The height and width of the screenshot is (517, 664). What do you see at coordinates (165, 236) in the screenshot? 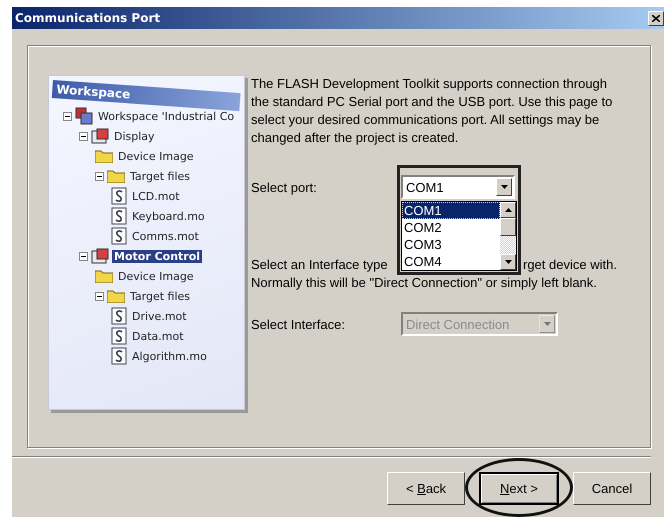
I see `tree-item: Comms.mot` at bounding box center [165, 236].